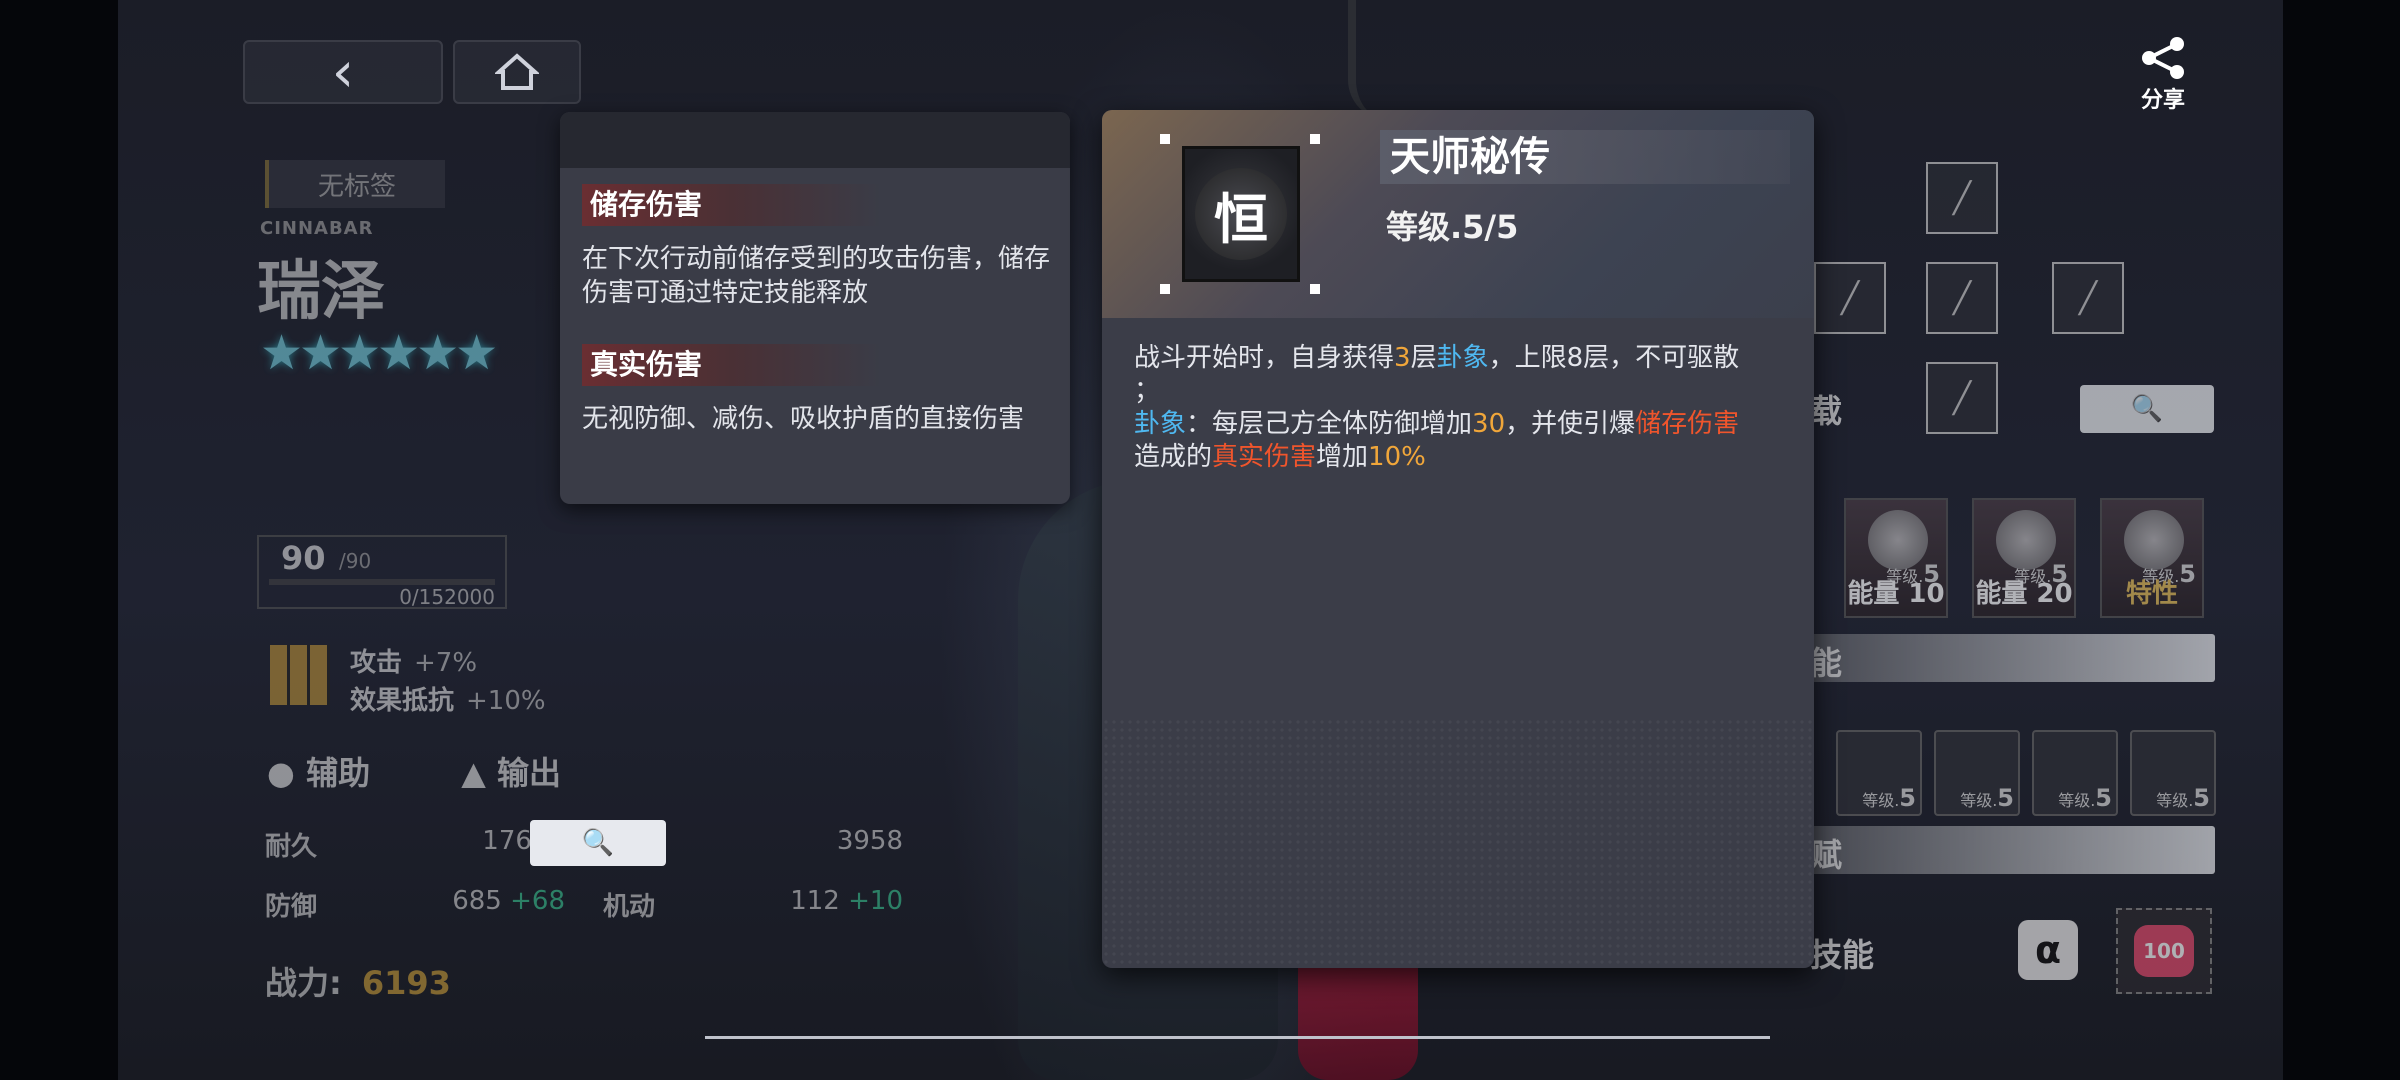 The height and width of the screenshot is (1080, 2400). Describe the element at coordinates (2012, 850) in the screenshot. I see `talents-bar` at that location.